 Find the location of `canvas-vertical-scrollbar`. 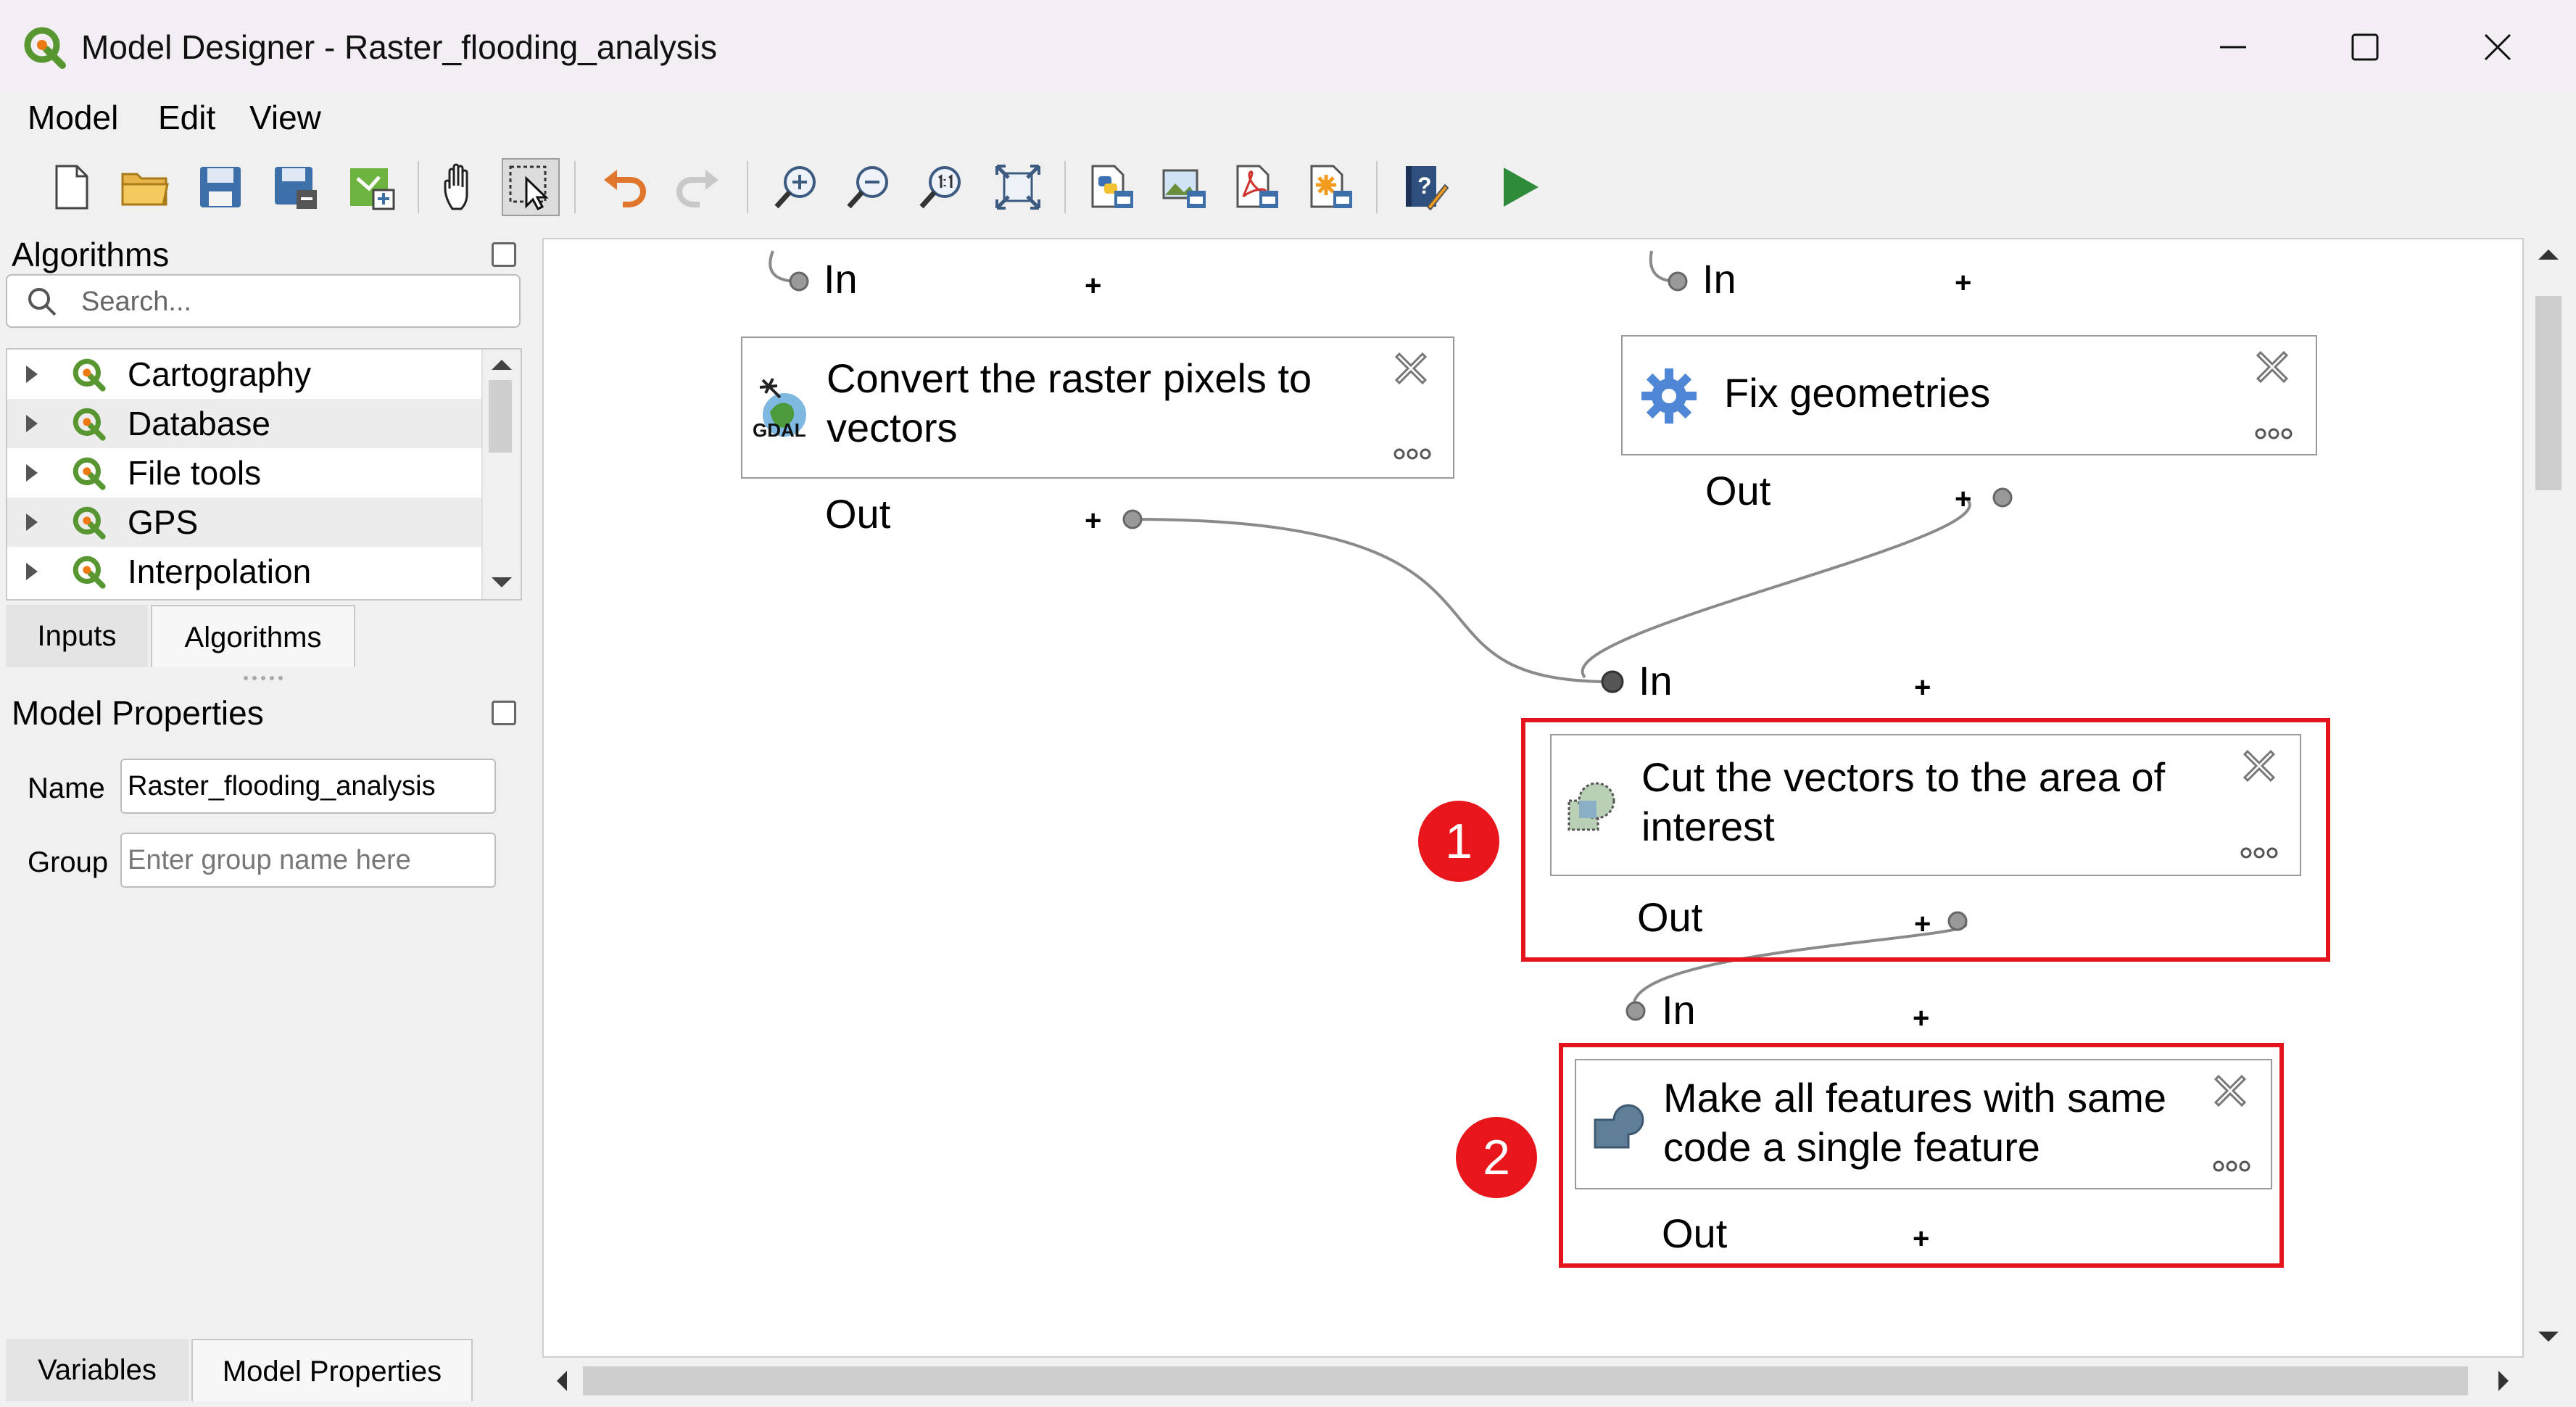

canvas-vertical-scrollbar is located at coordinates (2550, 798).